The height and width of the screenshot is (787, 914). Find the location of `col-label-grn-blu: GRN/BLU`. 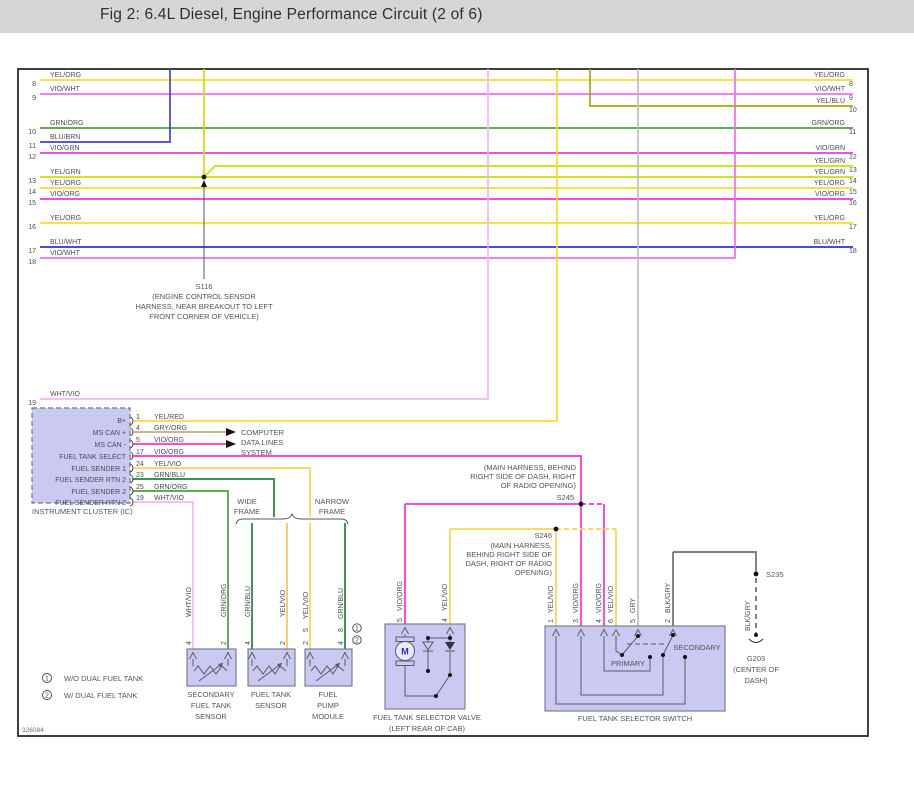

col-label-grn-blu: GRN/BLU is located at coordinates (248, 601).